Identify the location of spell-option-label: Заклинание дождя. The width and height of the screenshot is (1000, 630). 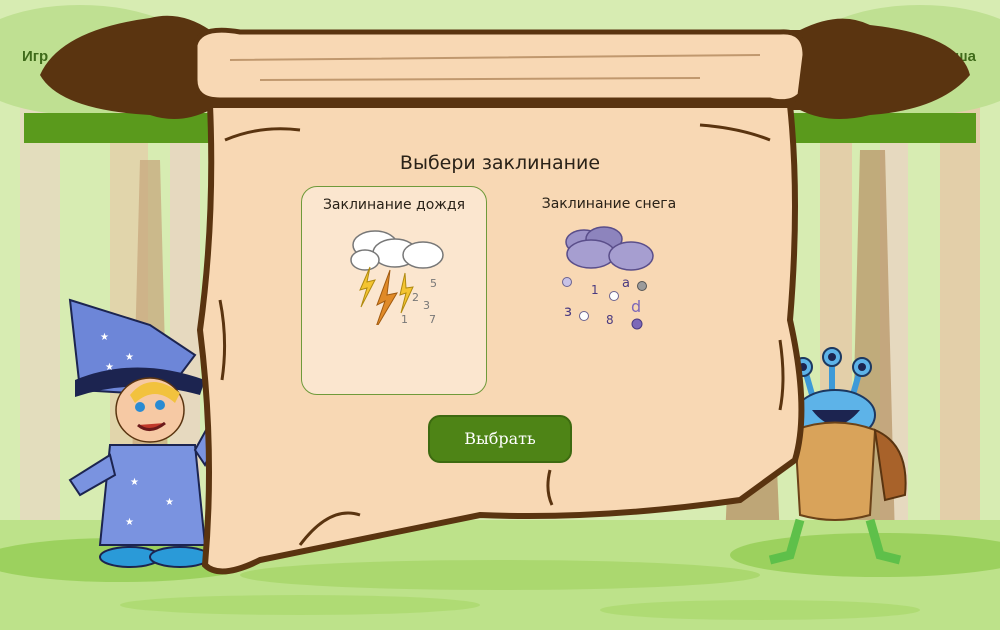
(394, 205).